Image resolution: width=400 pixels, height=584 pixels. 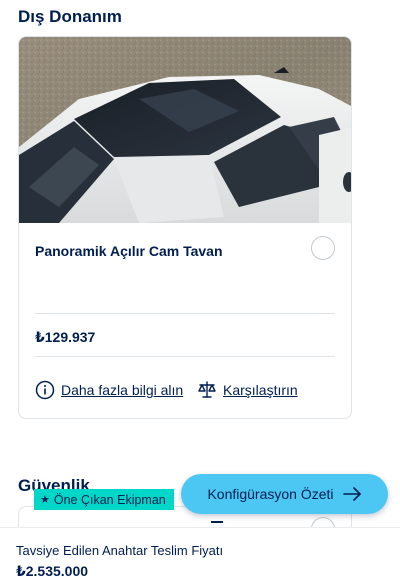 What do you see at coordinates (270, 494) in the screenshot?
I see `summary-button-label: Konfigürasyon Özeti` at bounding box center [270, 494].